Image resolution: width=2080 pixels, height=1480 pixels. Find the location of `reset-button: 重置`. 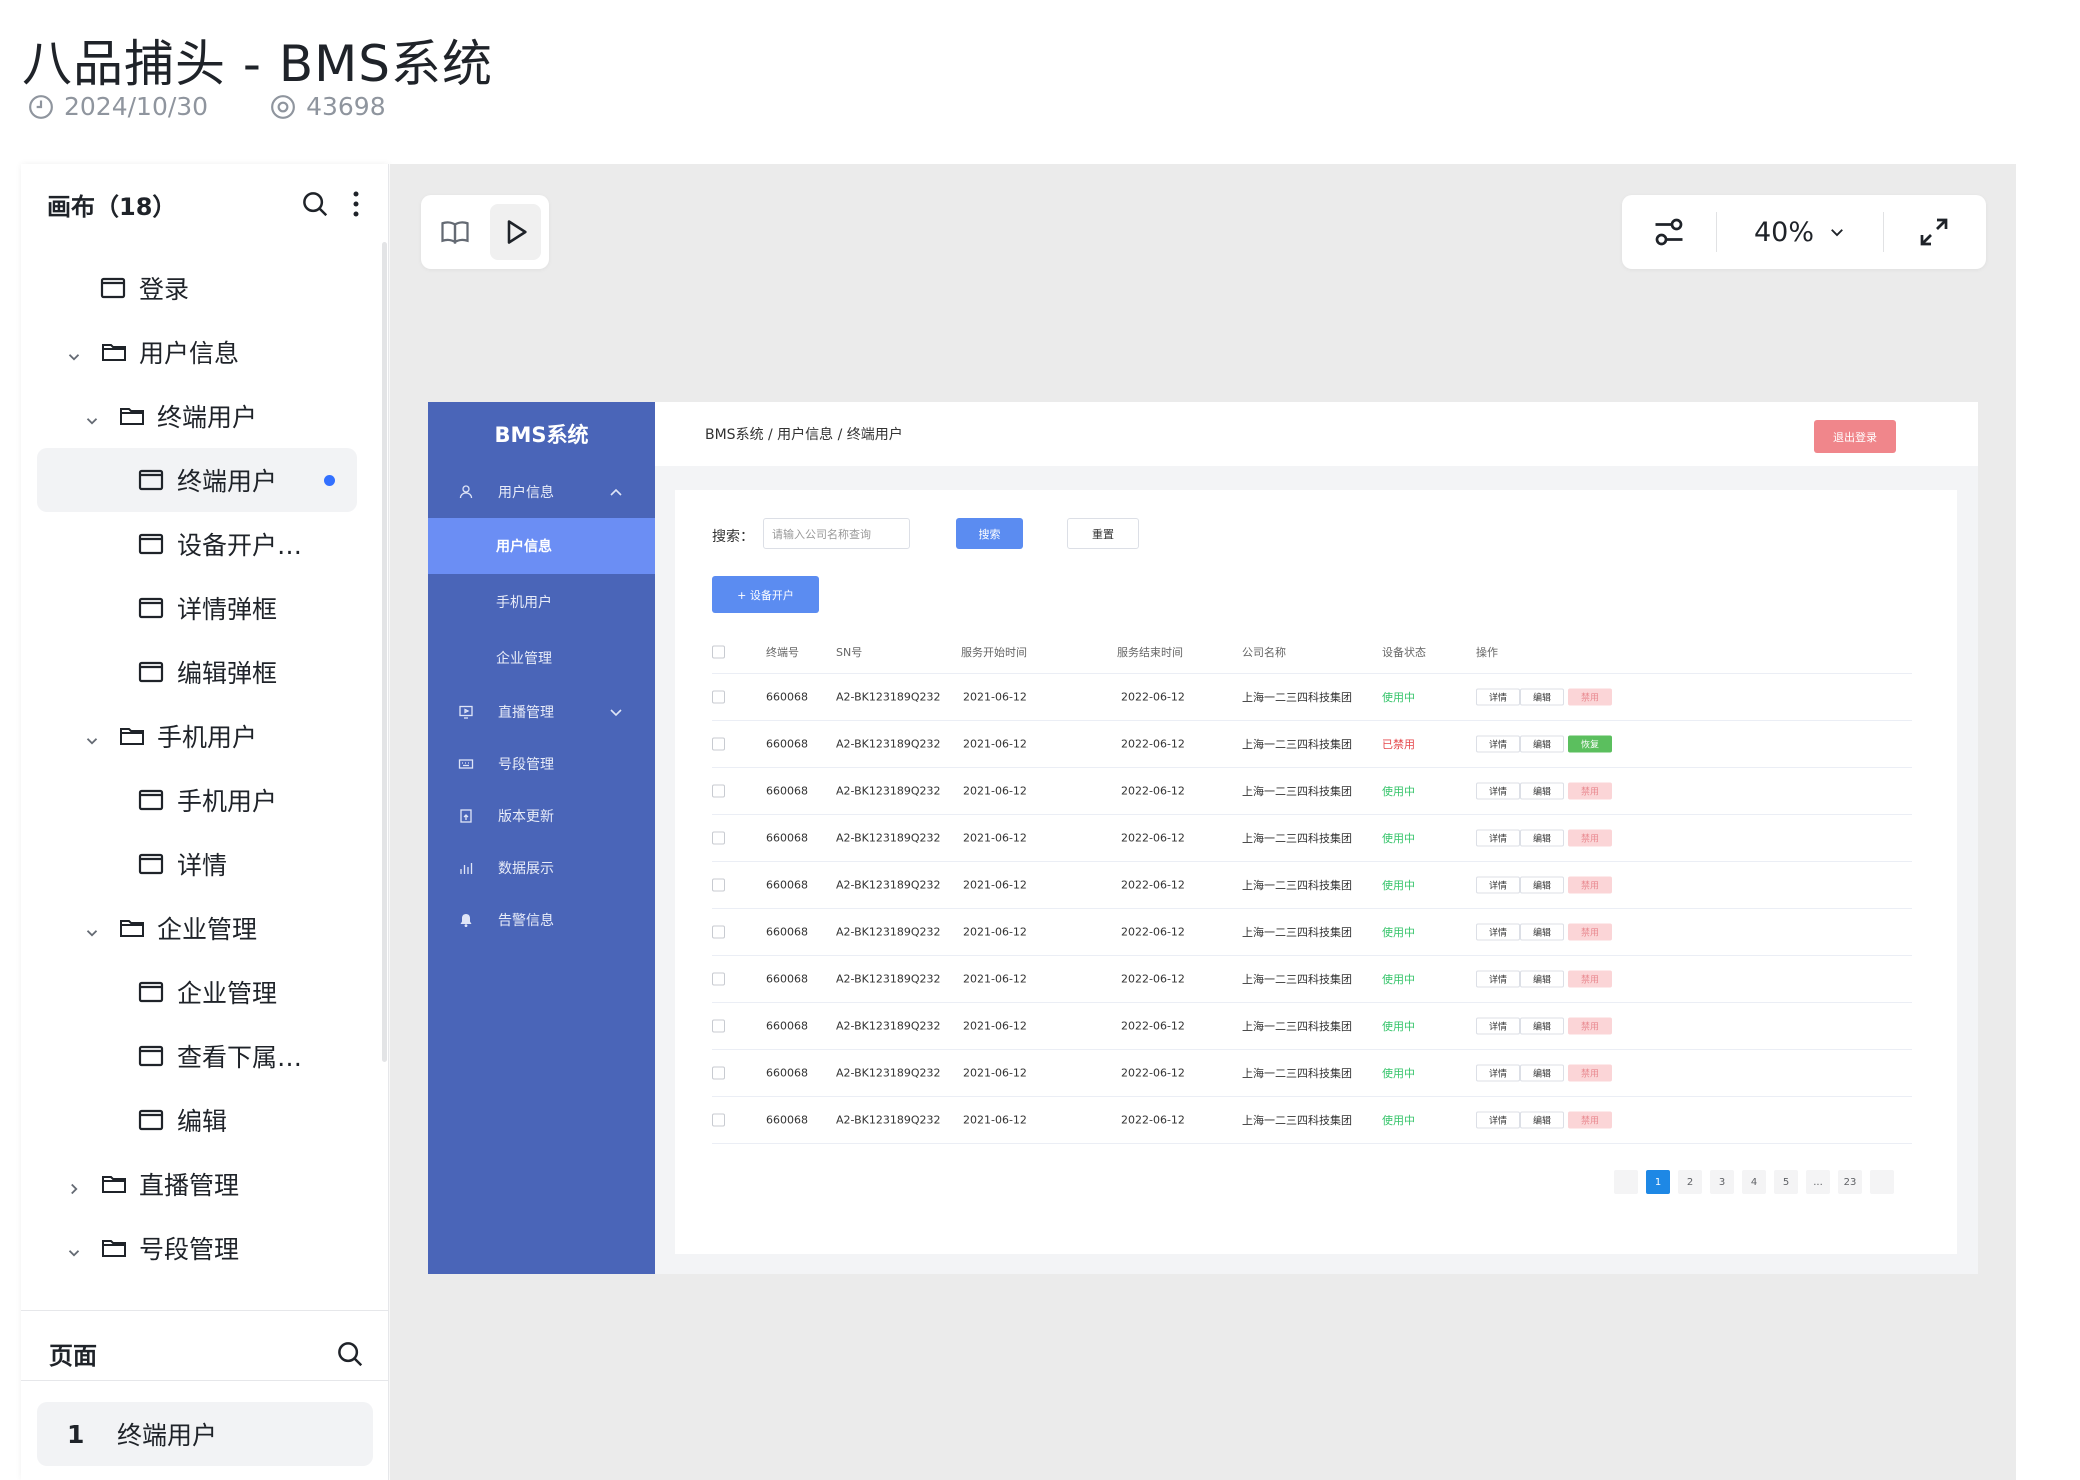

reset-button: 重置 is located at coordinates (1103, 533).